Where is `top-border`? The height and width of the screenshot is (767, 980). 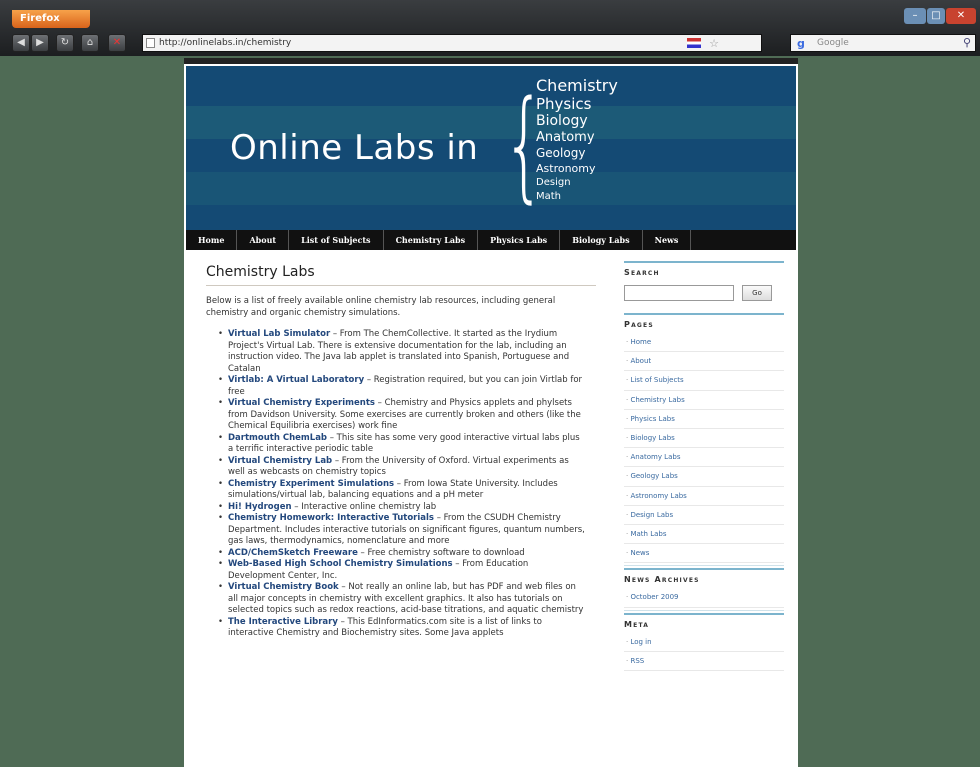 top-border is located at coordinates (491, 61).